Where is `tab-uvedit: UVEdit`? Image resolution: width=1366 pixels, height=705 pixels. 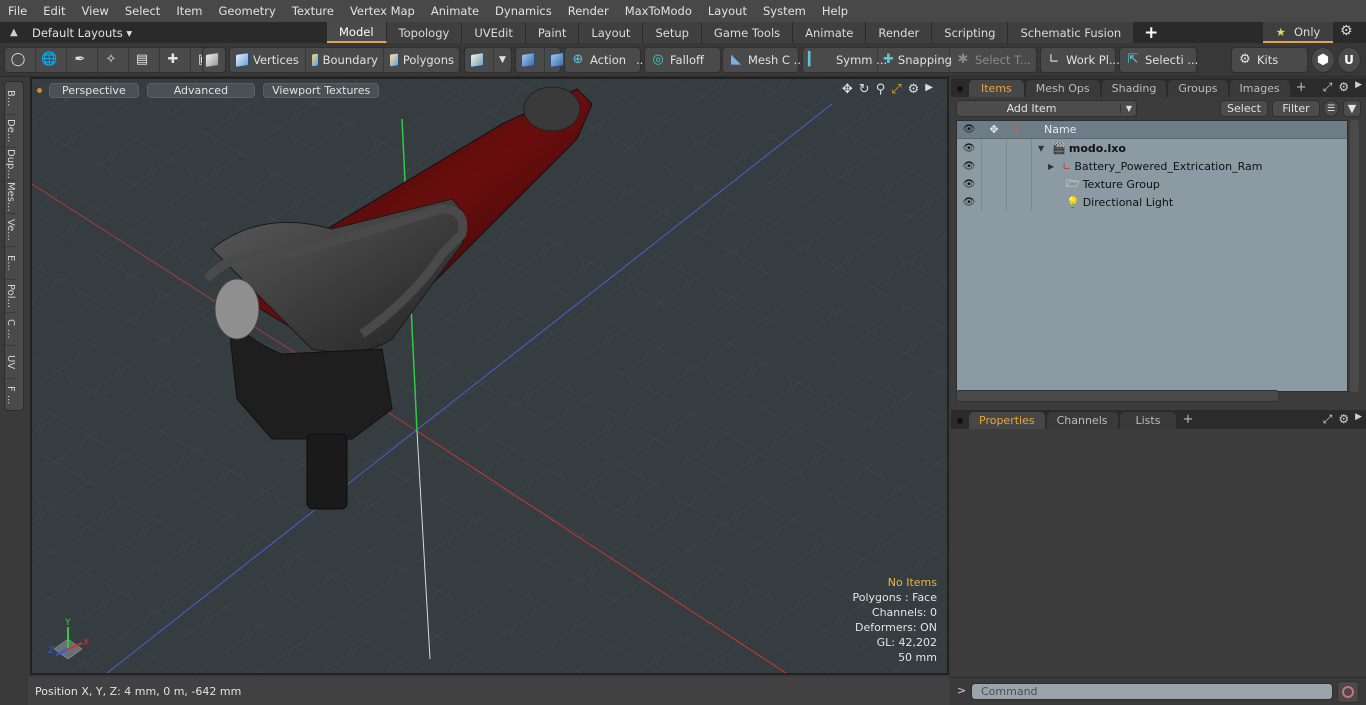 tab-uvedit: UVEdit is located at coordinates (494, 32).